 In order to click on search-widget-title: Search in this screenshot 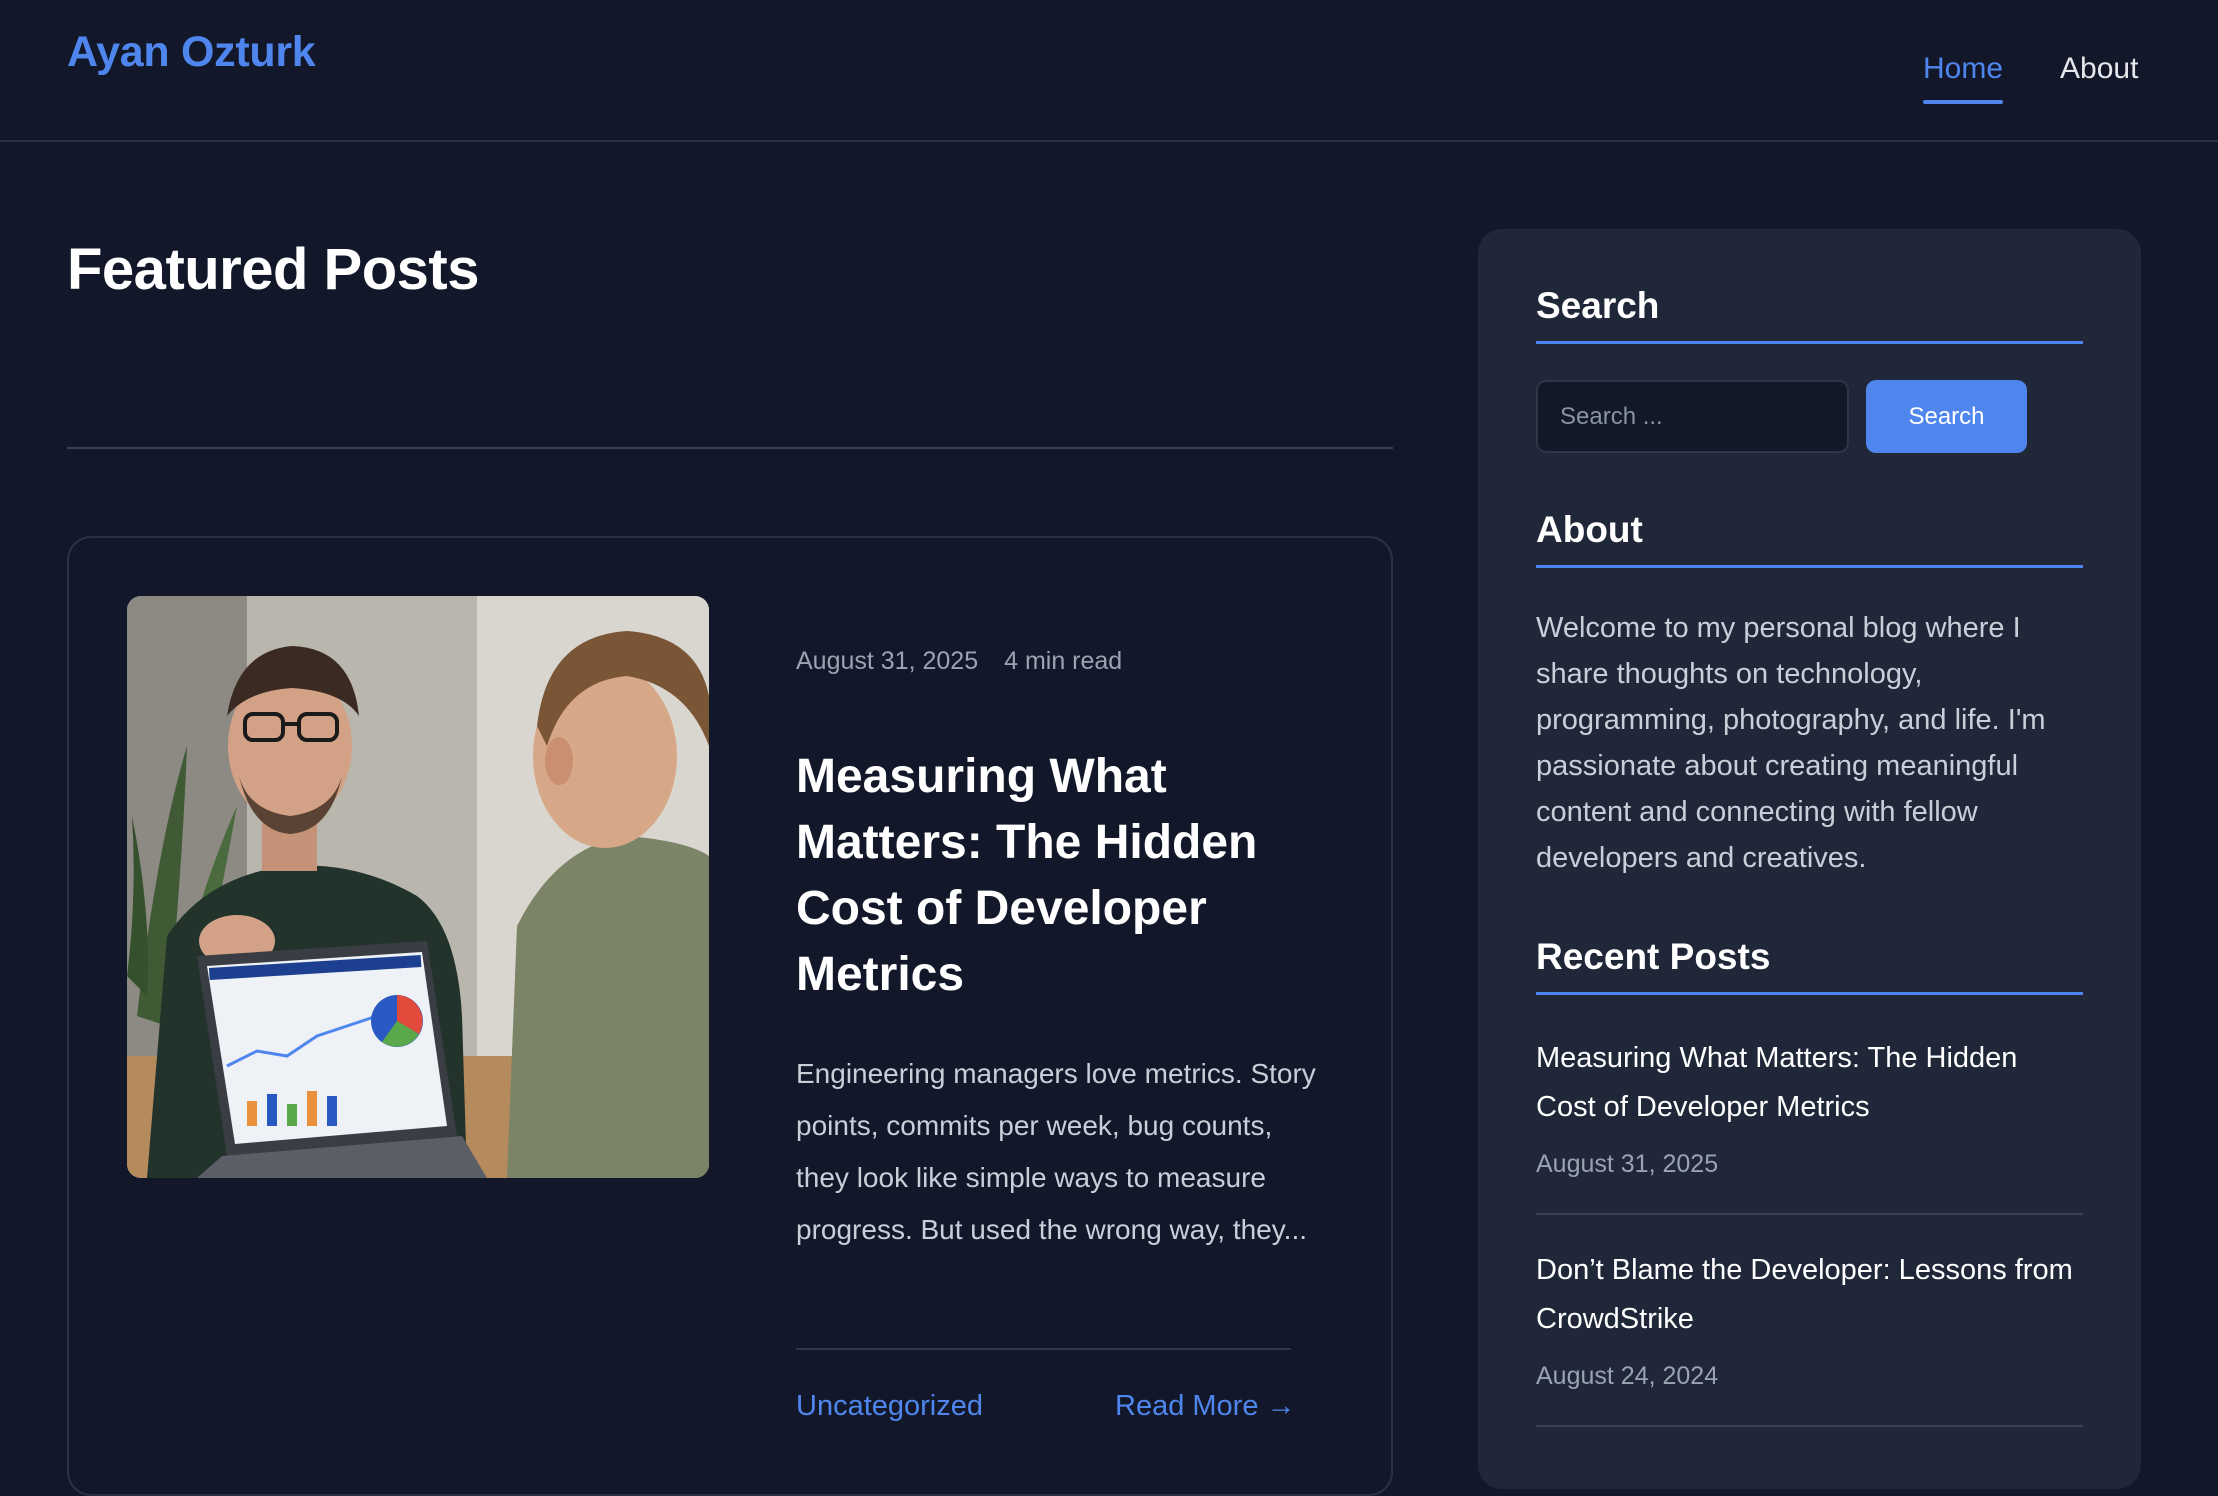, I will do `click(1809, 314)`.